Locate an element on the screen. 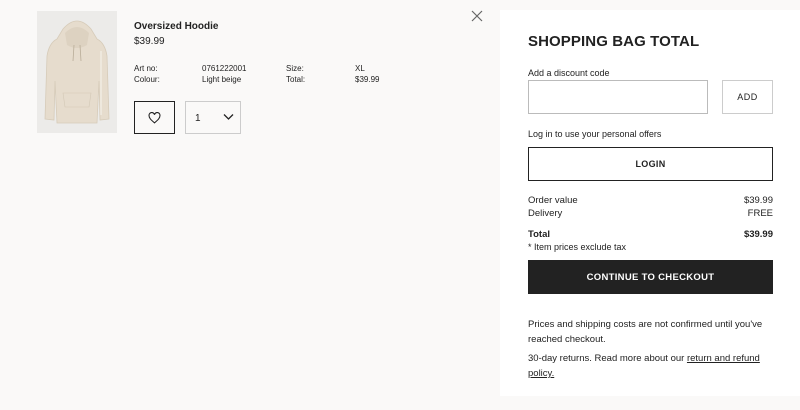 The image size is (800, 410). colour-value: Light beige is located at coordinates (222, 79).